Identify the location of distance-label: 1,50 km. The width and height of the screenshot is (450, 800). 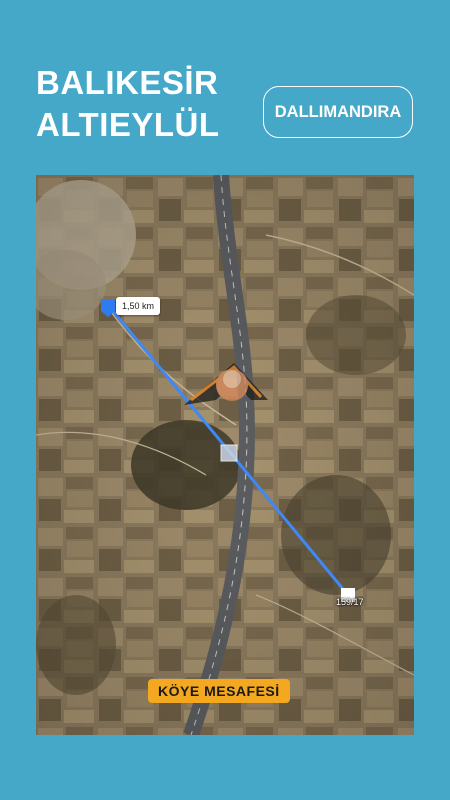
(138, 306).